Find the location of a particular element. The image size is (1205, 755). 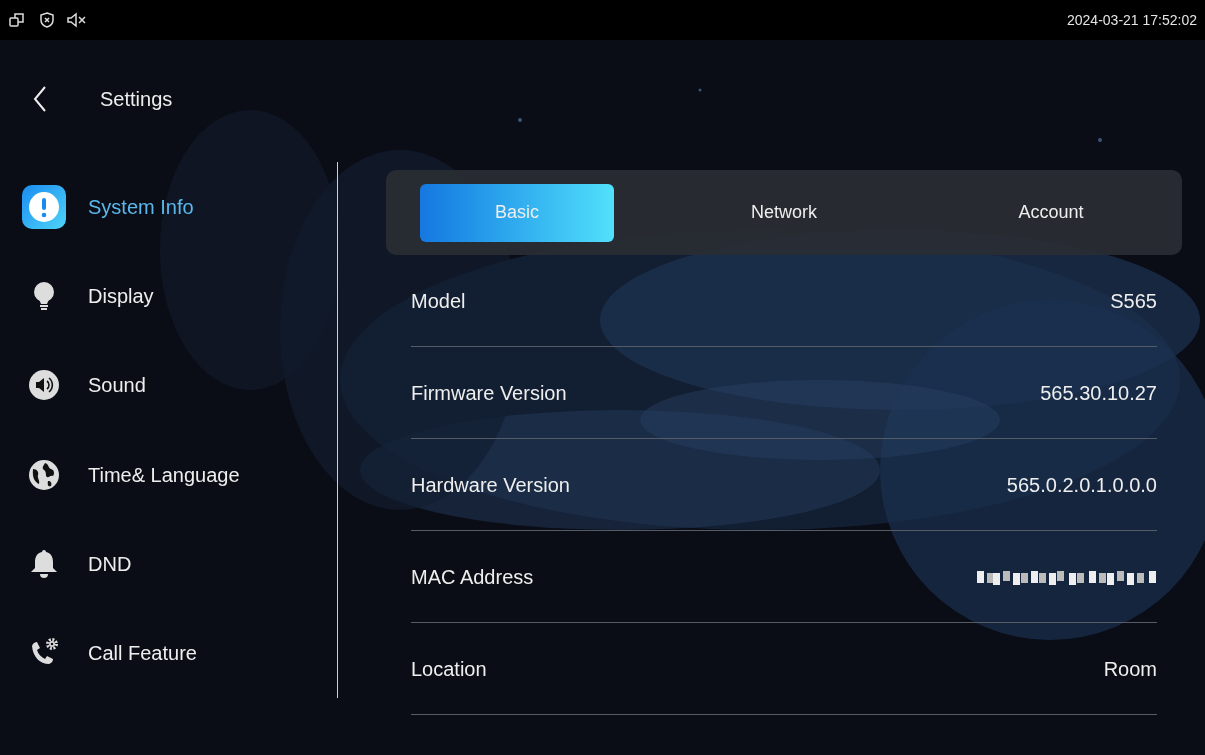

info-icon is located at coordinates (44, 206).